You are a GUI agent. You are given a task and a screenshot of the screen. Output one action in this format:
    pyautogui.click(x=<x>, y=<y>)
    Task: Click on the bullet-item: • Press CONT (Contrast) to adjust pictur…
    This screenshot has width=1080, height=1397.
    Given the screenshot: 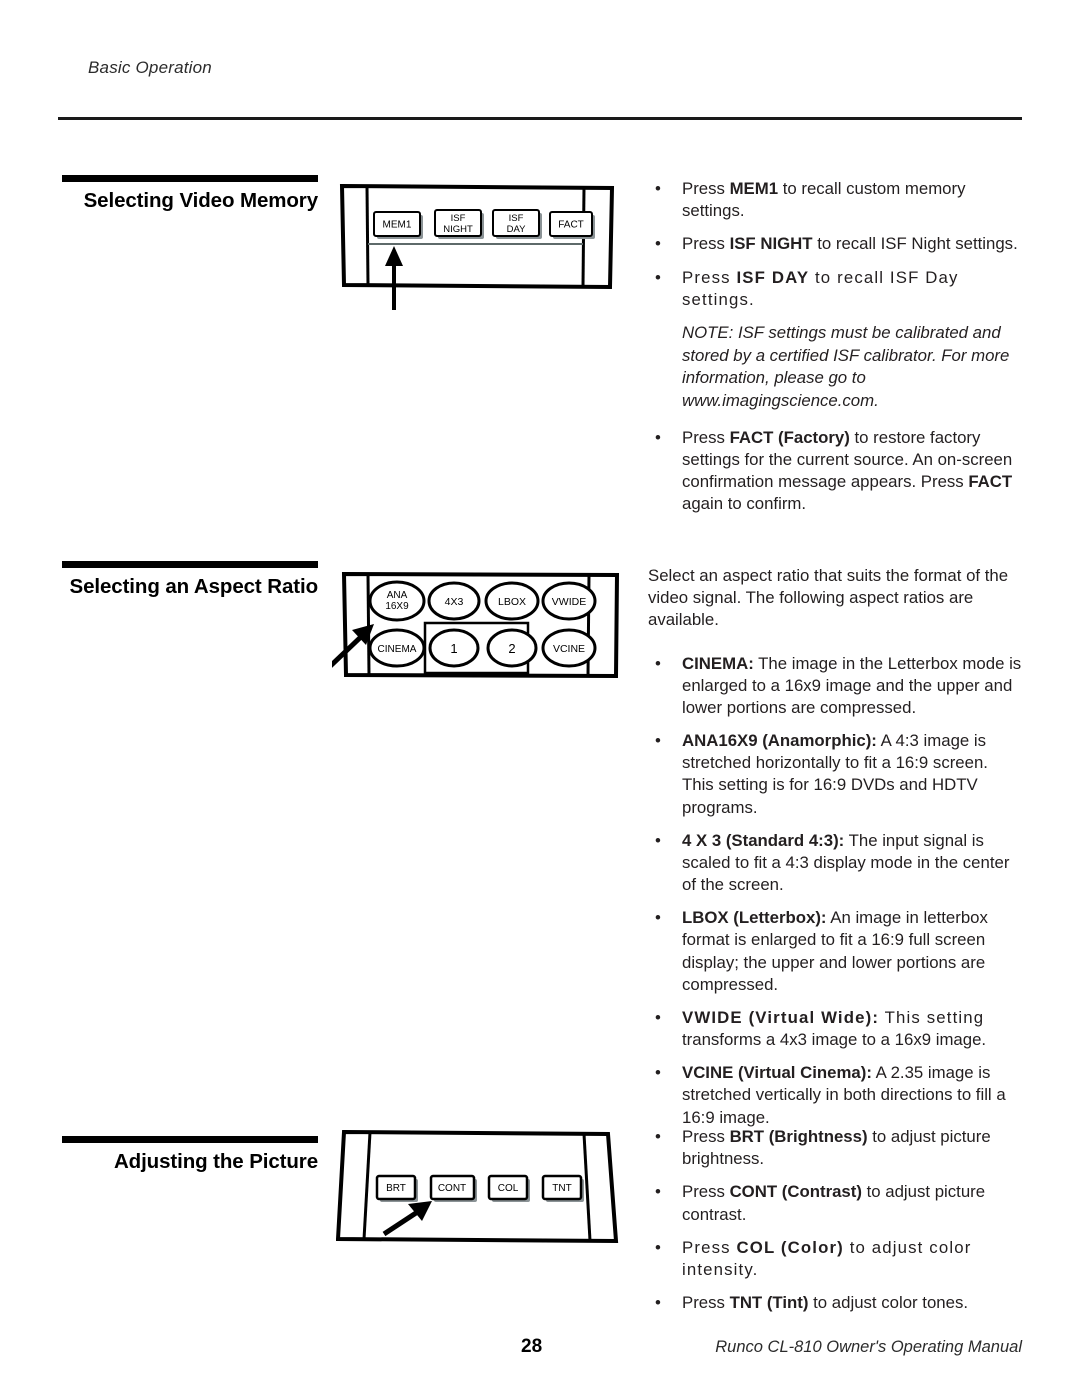 What is the action you would take?
    pyautogui.click(x=835, y=1203)
    